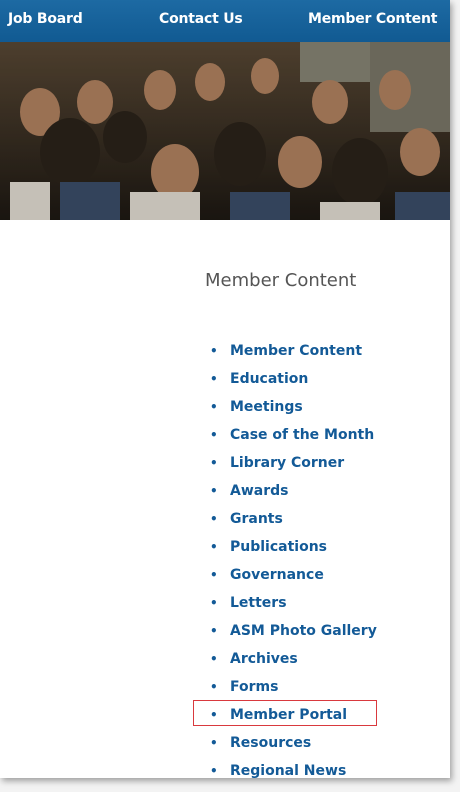 This screenshot has height=792, width=460. What do you see at coordinates (303, 631) in the screenshot?
I see `menu-link: ASM Photo Gallery` at bounding box center [303, 631].